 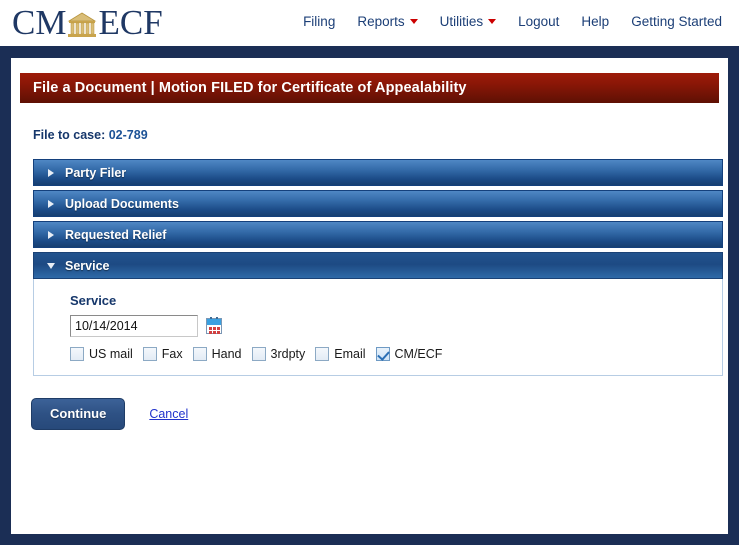 I want to click on checkbox-label-us-mail: US mail, so click(x=111, y=354).